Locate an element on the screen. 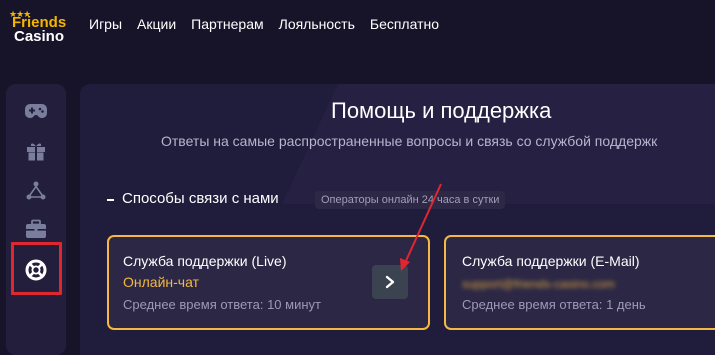  logo-line2: Casino is located at coordinates (39, 36).